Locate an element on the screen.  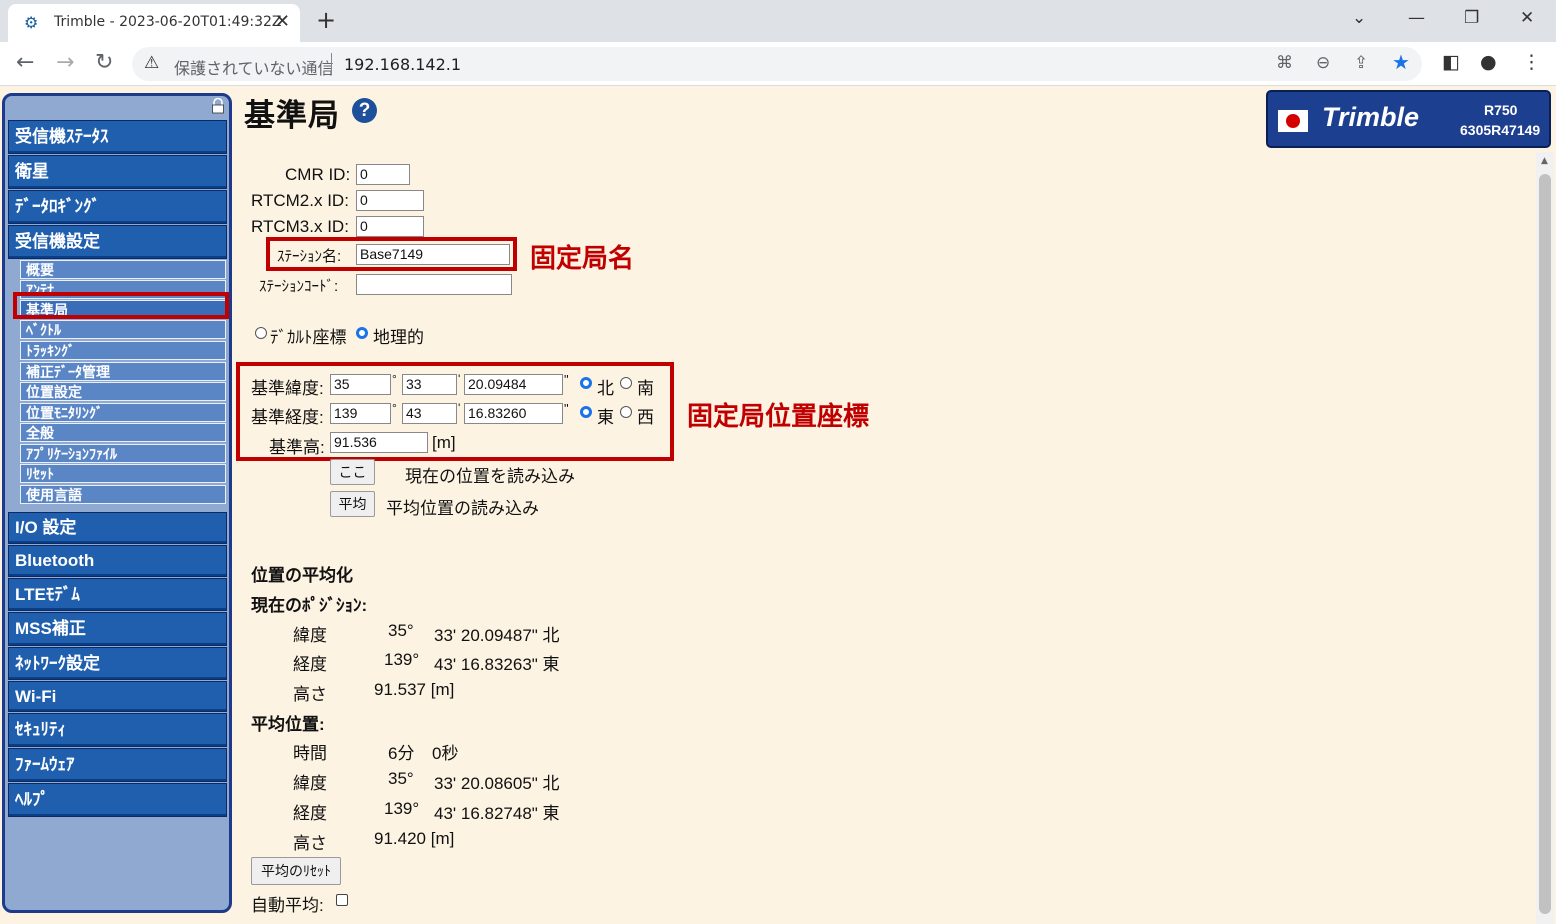
warning-icon: ⚠ is located at coordinates (151, 63).